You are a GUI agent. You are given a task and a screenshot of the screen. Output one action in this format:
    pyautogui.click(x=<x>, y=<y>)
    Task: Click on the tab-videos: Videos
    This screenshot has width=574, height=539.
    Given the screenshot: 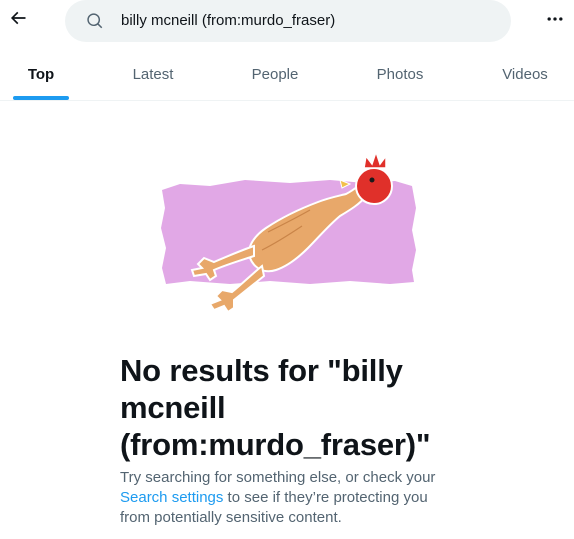 What is the action you would take?
    pyautogui.click(x=525, y=74)
    